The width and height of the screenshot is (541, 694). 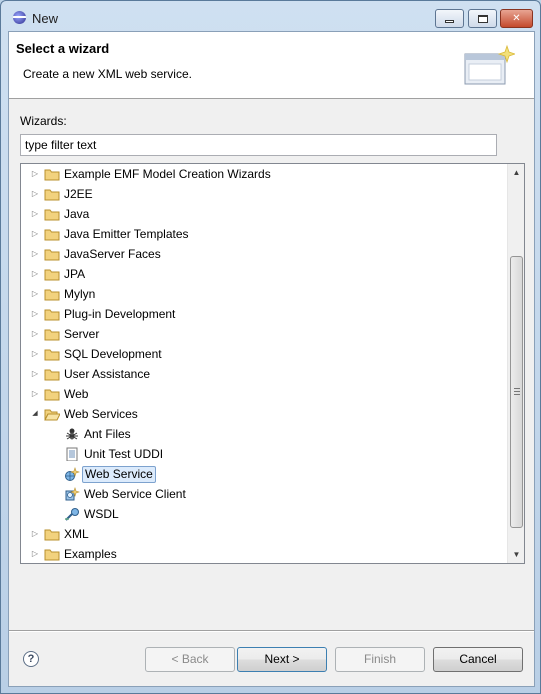 I want to click on tree-item-label: User Assistance, so click(x=107, y=374).